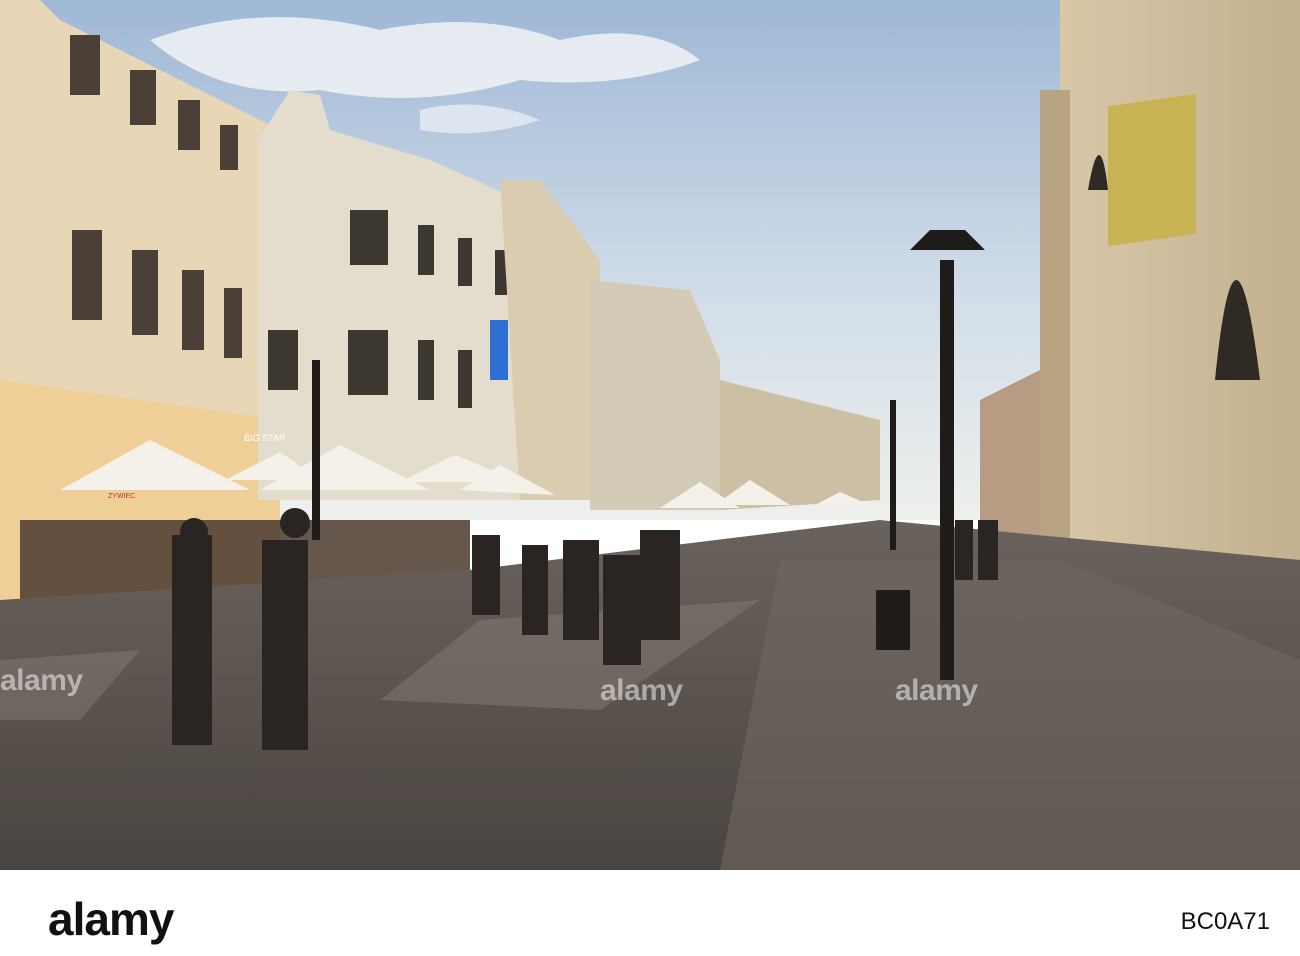 This screenshot has width=1300, height=956. I want to click on footer-bar, so click(650, 913).